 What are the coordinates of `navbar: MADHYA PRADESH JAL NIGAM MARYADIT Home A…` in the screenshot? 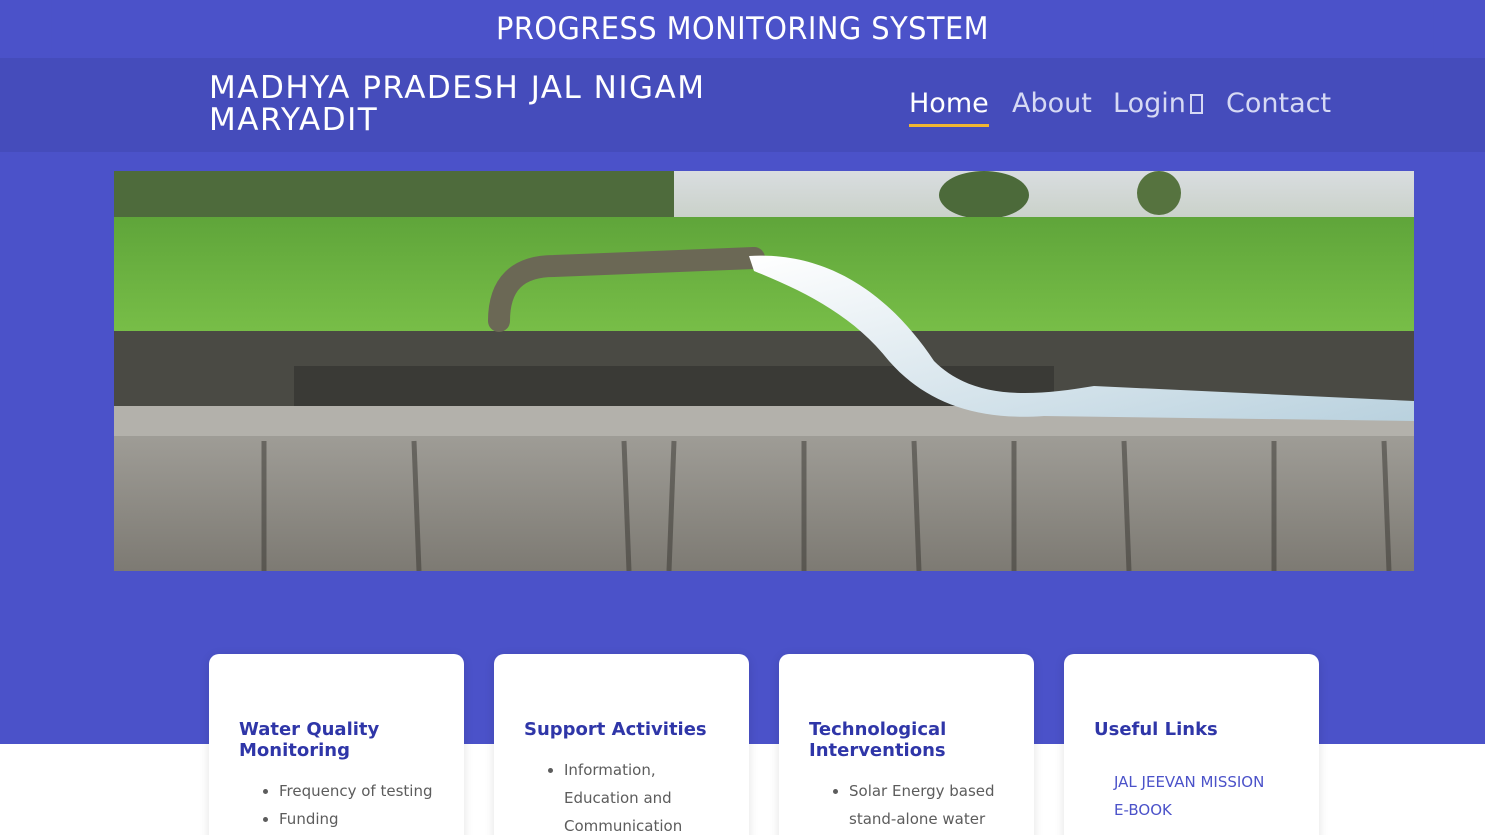 It's located at (742, 105).